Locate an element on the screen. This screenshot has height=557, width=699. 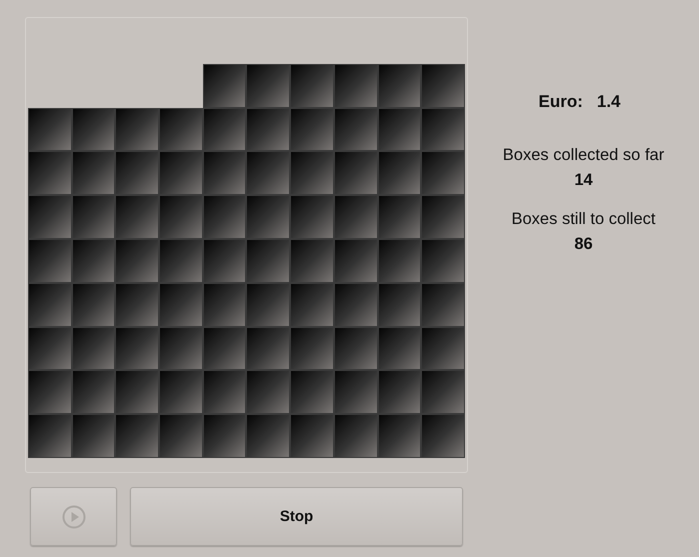
remaining-count: 86 is located at coordinates (583, 244).